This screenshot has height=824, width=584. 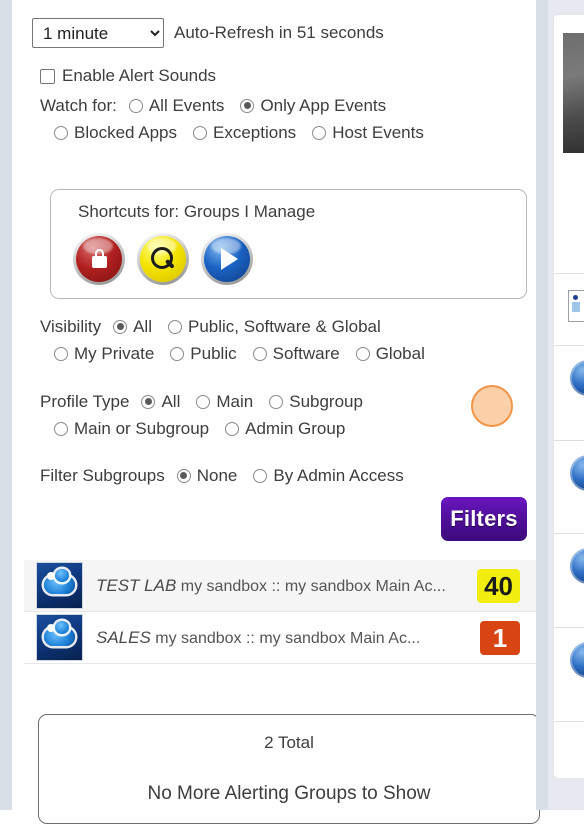 I want to click on radio-visibility-public-software-global-label: Public, Software & Global, so click(x=284, y=326).